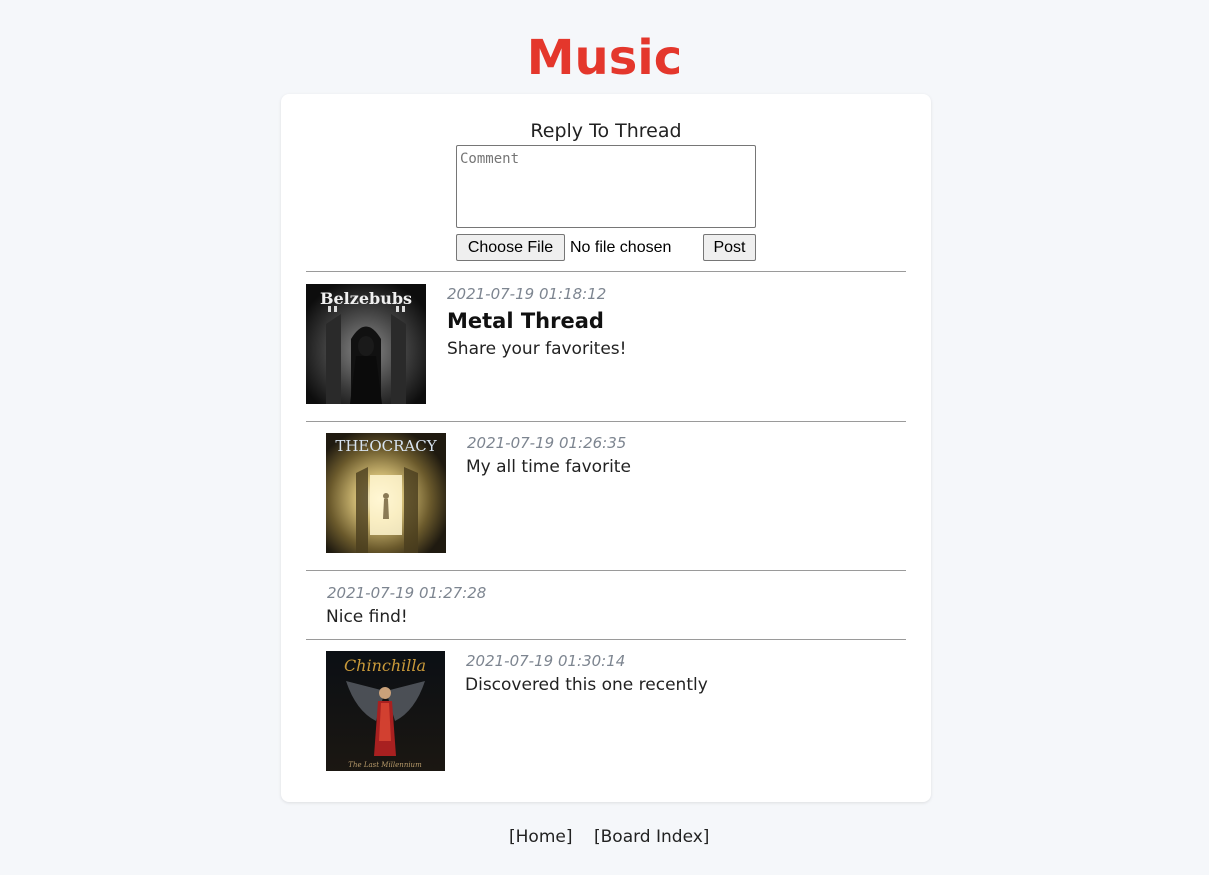 This screenshot has height=875, width=1209. What do you see at coordinates (548, 467) in the screenshot?
I see `reply-message: My all time favorite` at bounding box center [548, 467].